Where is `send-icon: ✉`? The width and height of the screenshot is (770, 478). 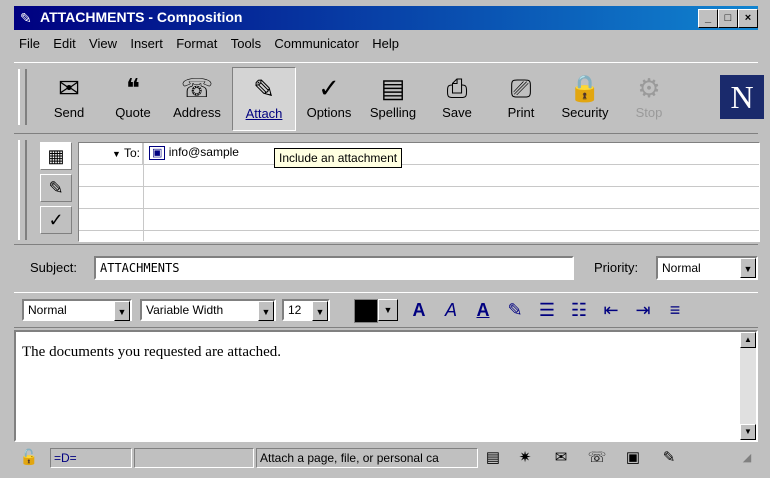
send-icon: ✉ is located at coordinates (69, 88).